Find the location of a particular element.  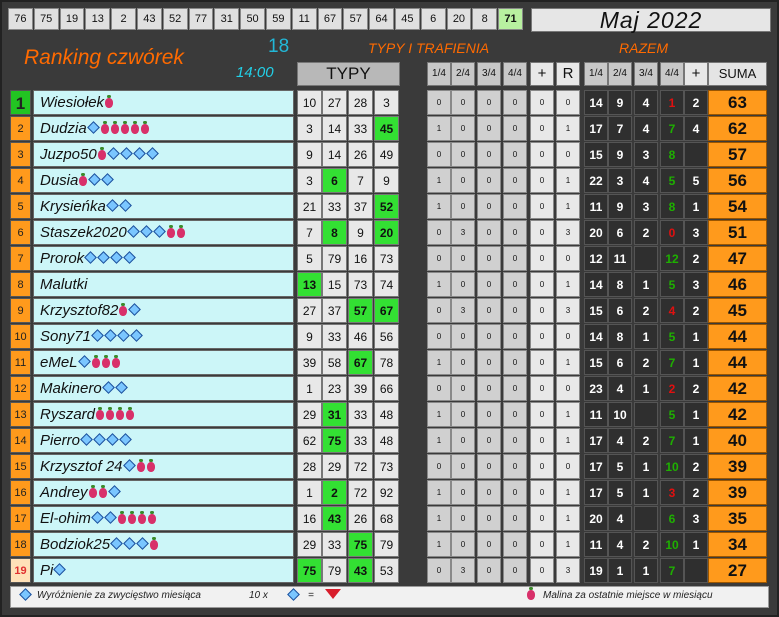

pick-cell: 62 is located at coordinates (309, 440).